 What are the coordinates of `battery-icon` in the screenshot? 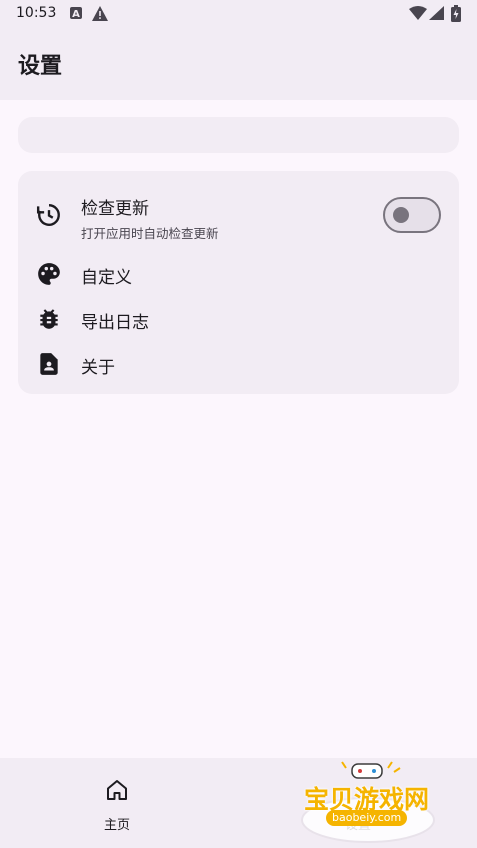 It's located at (456, 13).